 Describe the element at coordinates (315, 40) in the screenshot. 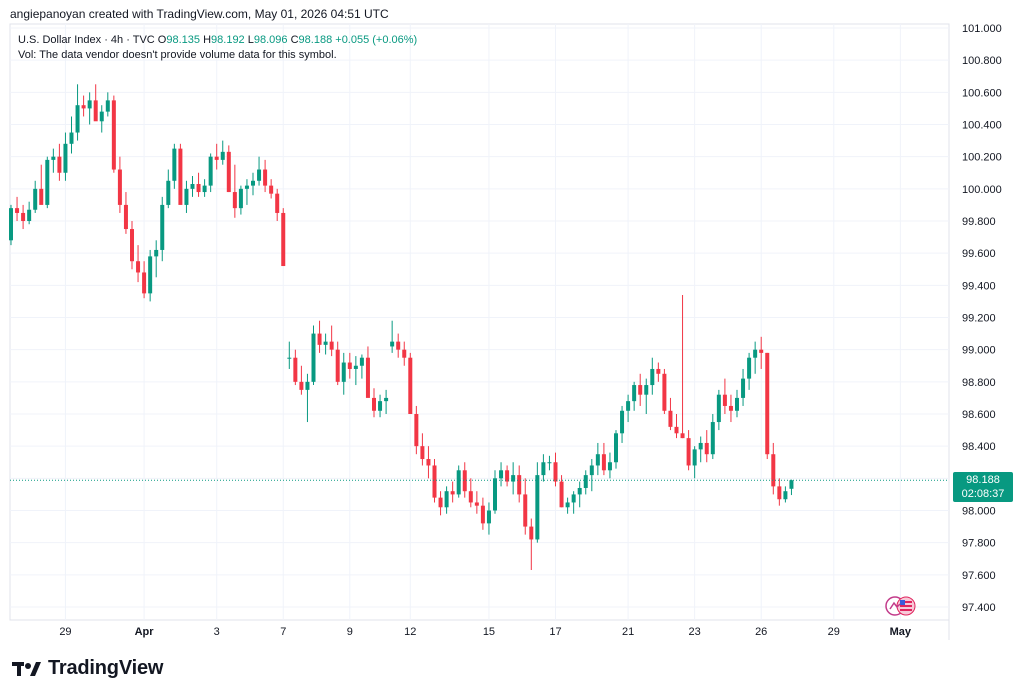

I see `close-value: 98.188` at that location.